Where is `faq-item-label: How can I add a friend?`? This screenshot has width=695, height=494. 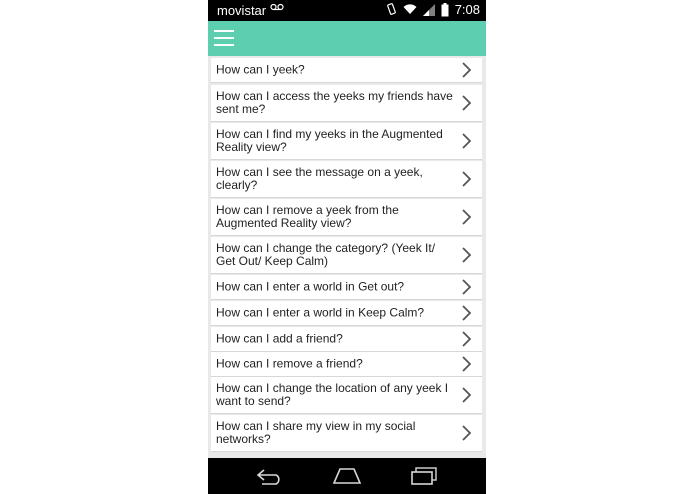
faq-item-label: How can I add a friend? is located at coordinates (279, 338).